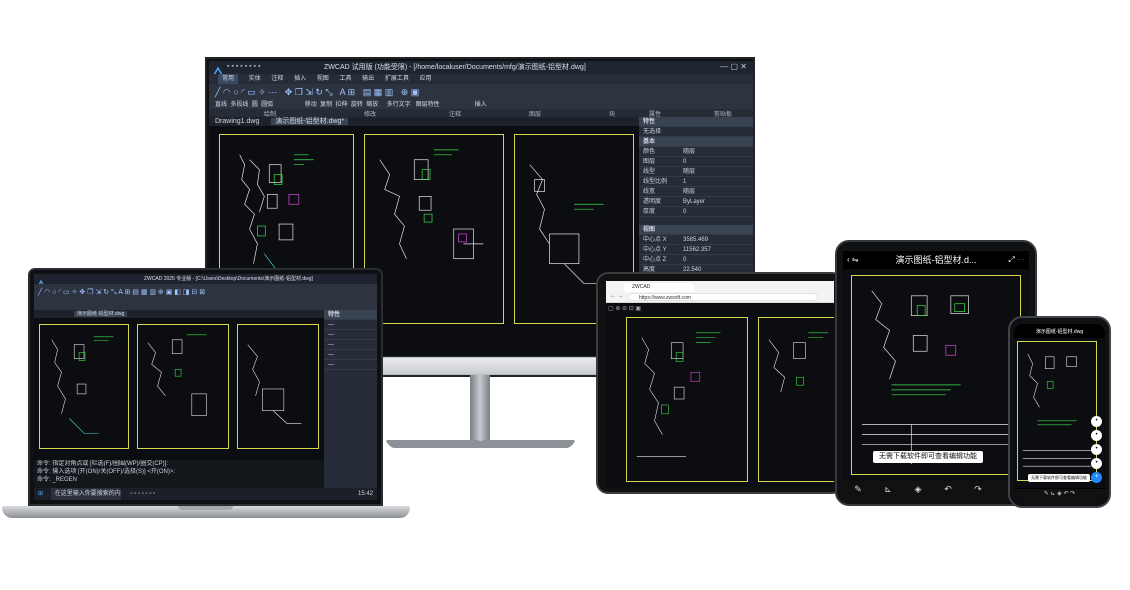  Describe the element at coordinates (1016, 260) in the screenshot. I see `pad-menu-icon: ⤢ ⋯` at that location.